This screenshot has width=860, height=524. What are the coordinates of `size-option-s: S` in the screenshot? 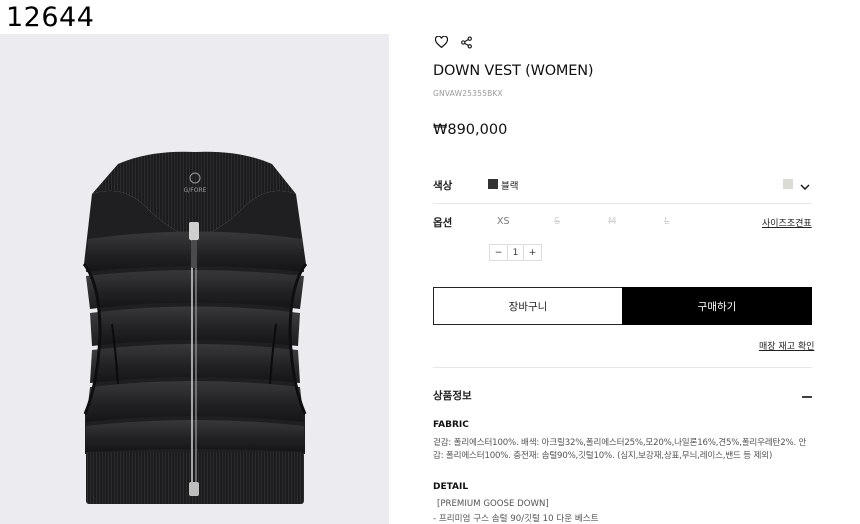 It's located at (557, 221).